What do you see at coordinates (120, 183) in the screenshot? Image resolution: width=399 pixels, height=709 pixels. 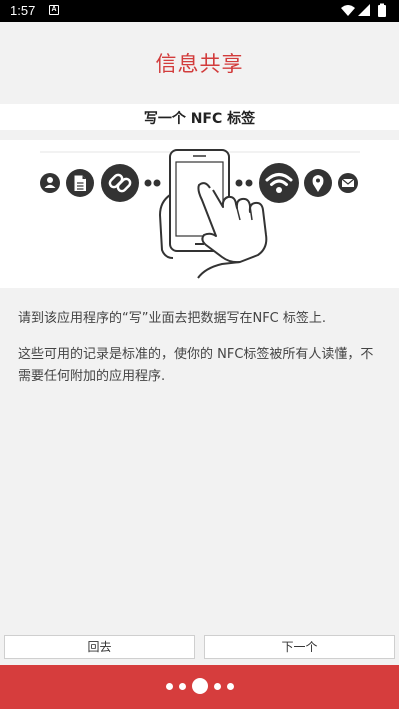 I see `link-icon` at bounding box center [120, 183].